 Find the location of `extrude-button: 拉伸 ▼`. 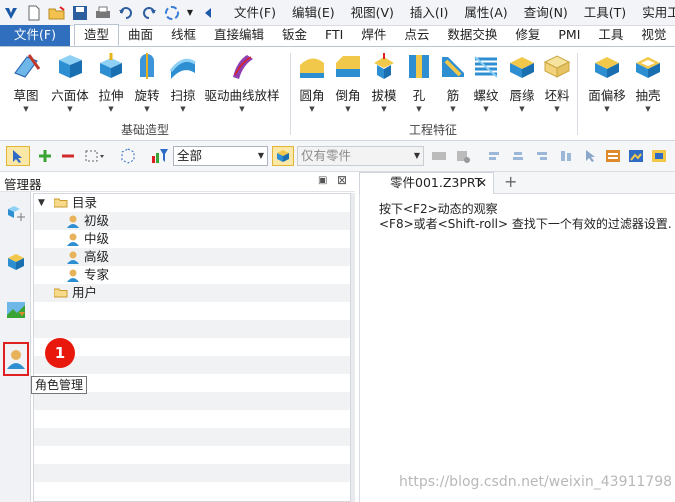

extrude-button: 拉伸 ▼ is located at coordinates (111, 84).